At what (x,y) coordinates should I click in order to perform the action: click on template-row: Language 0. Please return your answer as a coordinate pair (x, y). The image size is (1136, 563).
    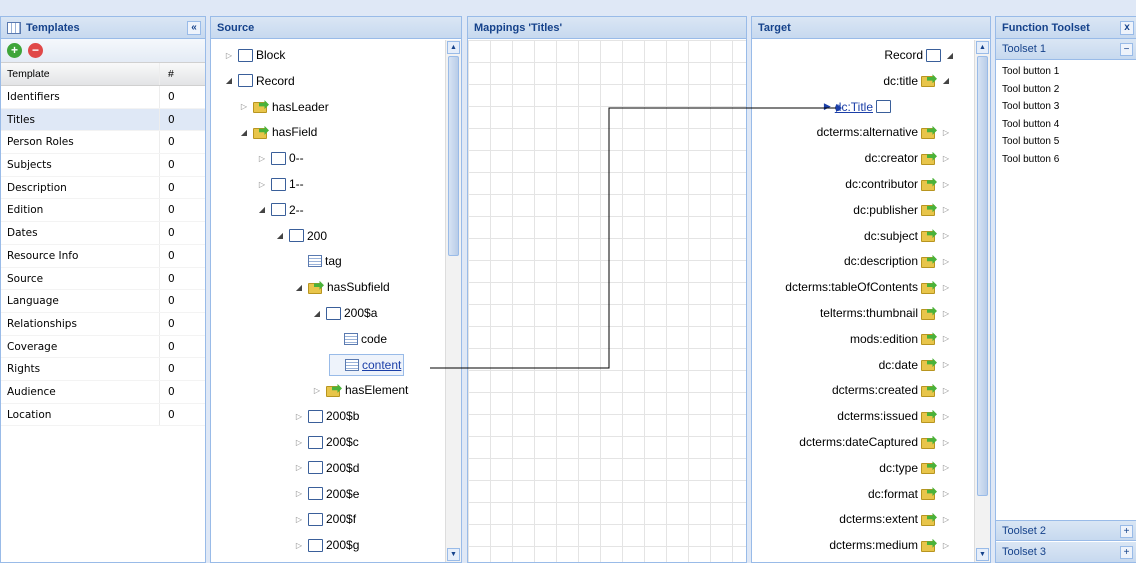
    Looking at the image, I should click on (103, 301).